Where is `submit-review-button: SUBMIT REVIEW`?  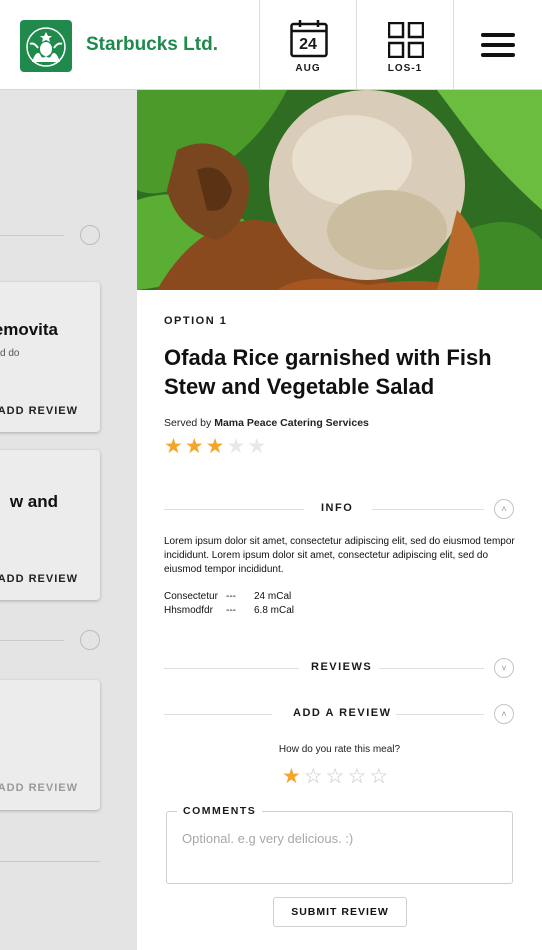
submit-review-button: SUBMIT REVIEW is located at coordinates (340, 912).